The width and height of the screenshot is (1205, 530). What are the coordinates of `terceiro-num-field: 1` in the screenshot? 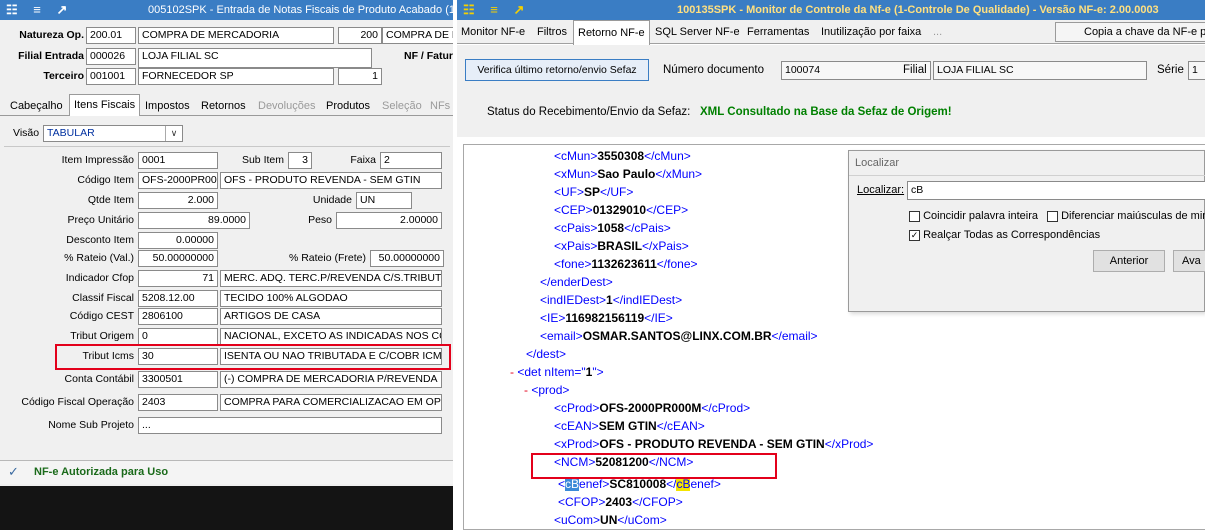 It's located at (360, 76).